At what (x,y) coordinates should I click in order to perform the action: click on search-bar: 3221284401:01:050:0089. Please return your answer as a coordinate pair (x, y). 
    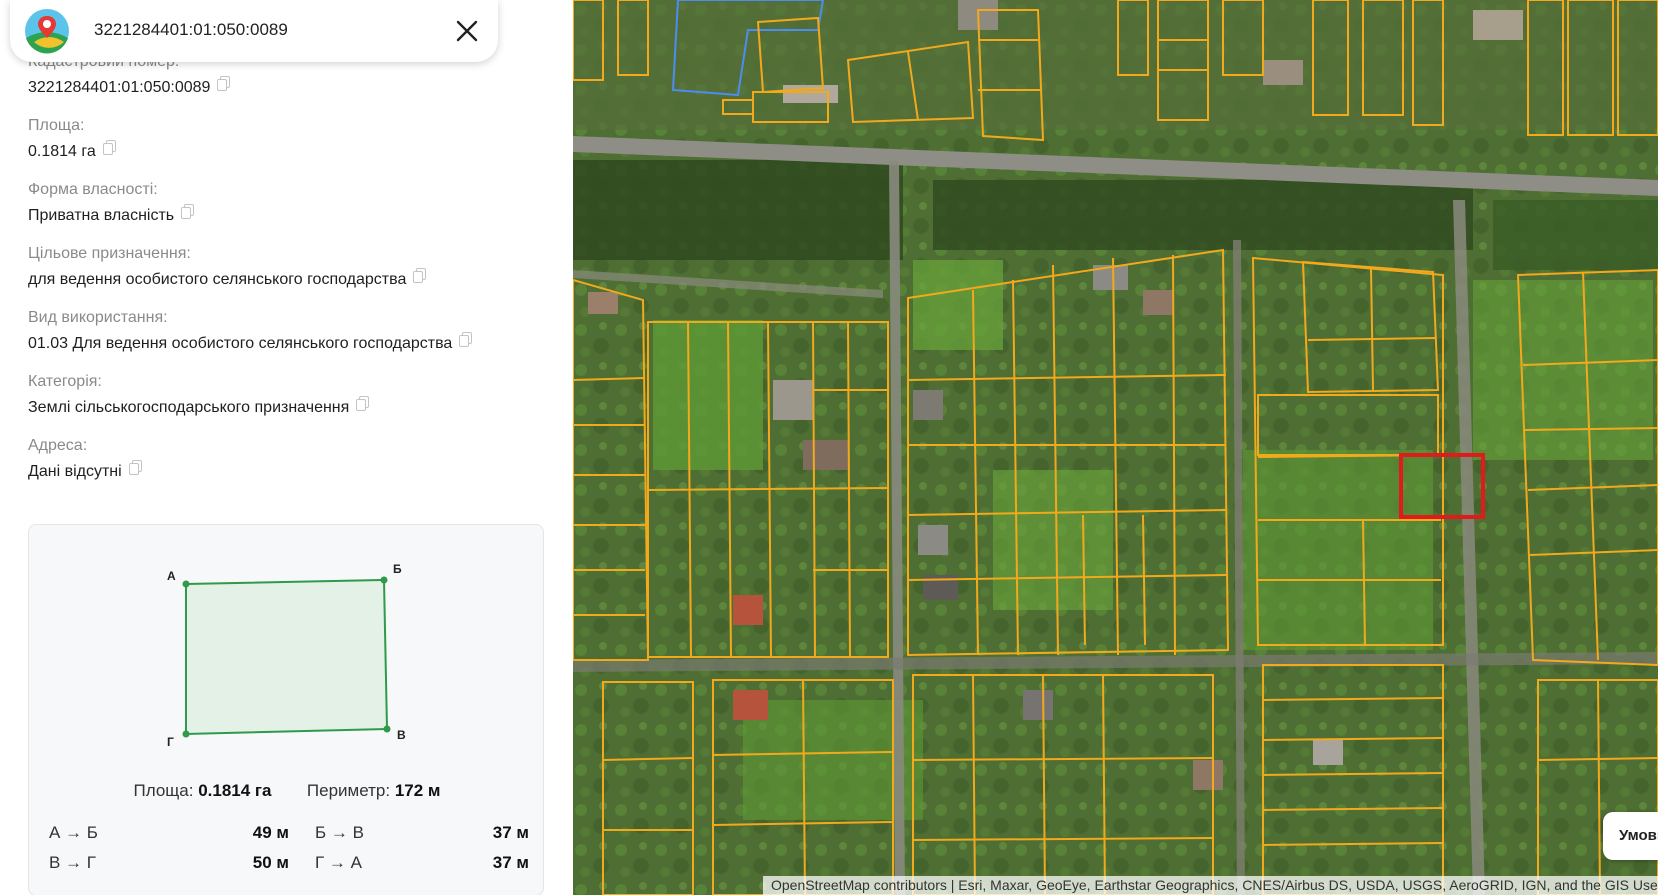
    Looking at the image, I should click on (254, 31).